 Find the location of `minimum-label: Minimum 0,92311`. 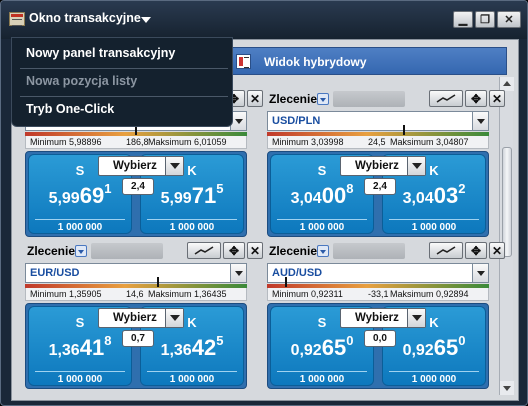

minimum-label: Minimum 0,92311 is located at coordinates (307, 294).